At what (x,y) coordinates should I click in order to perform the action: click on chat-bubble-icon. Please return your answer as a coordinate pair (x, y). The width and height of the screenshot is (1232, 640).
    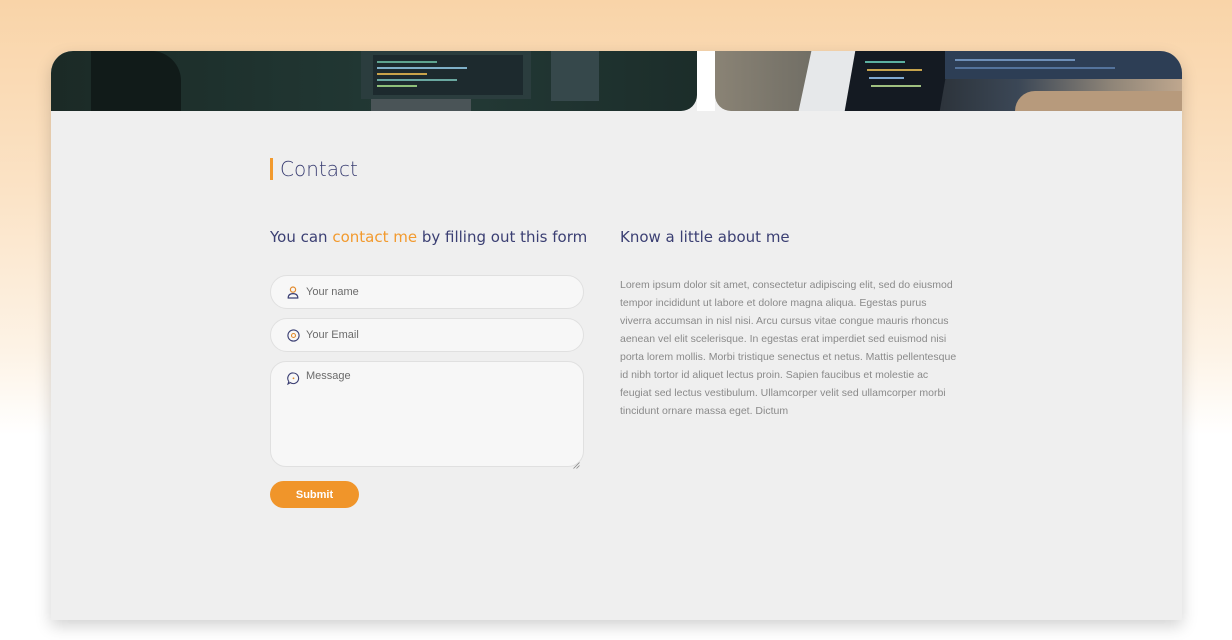
    Looking at the image, I should click on (293, 378).